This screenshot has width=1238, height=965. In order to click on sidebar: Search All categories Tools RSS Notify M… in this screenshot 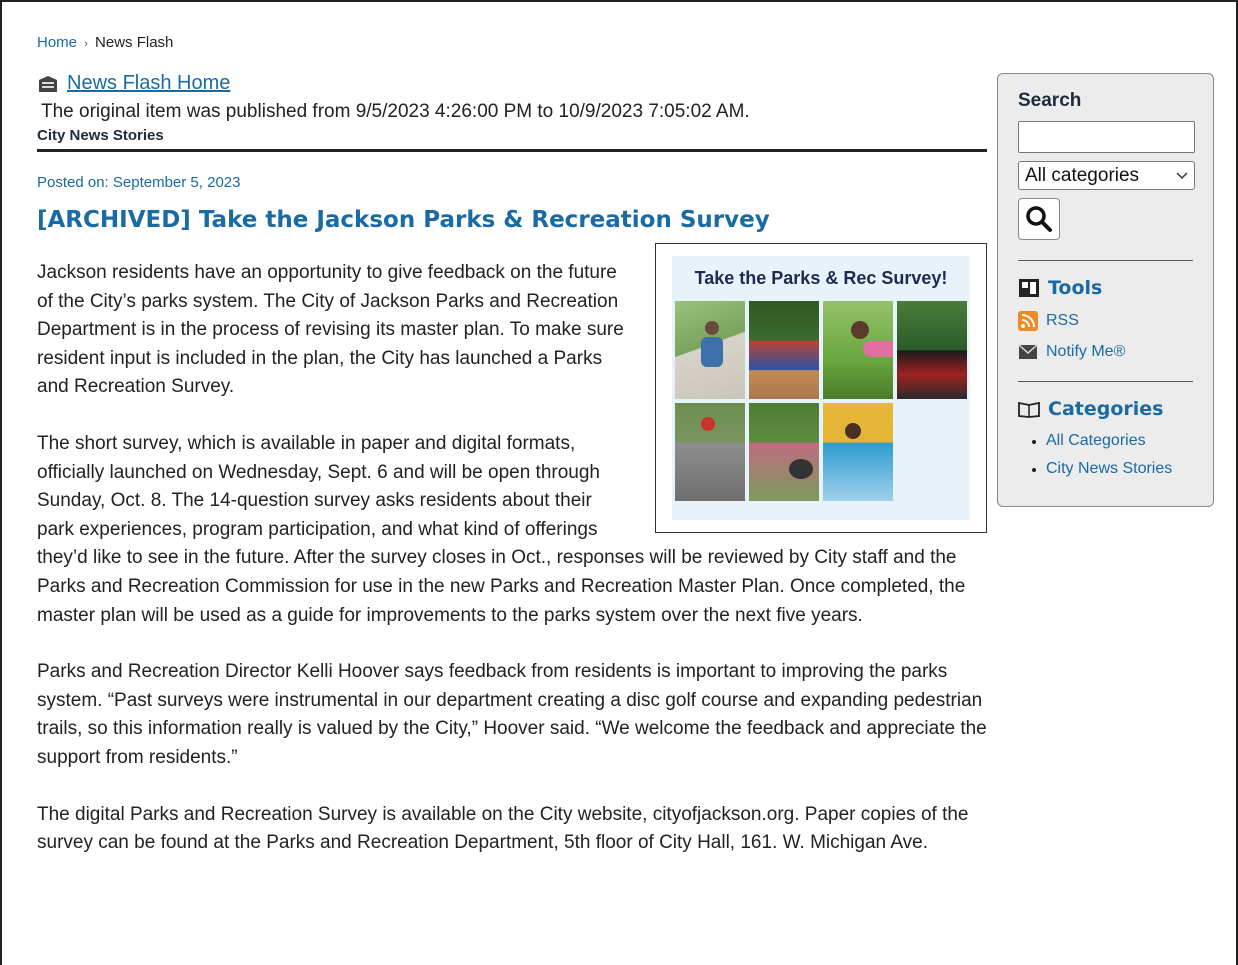, I will do `click(1105, 290)`.